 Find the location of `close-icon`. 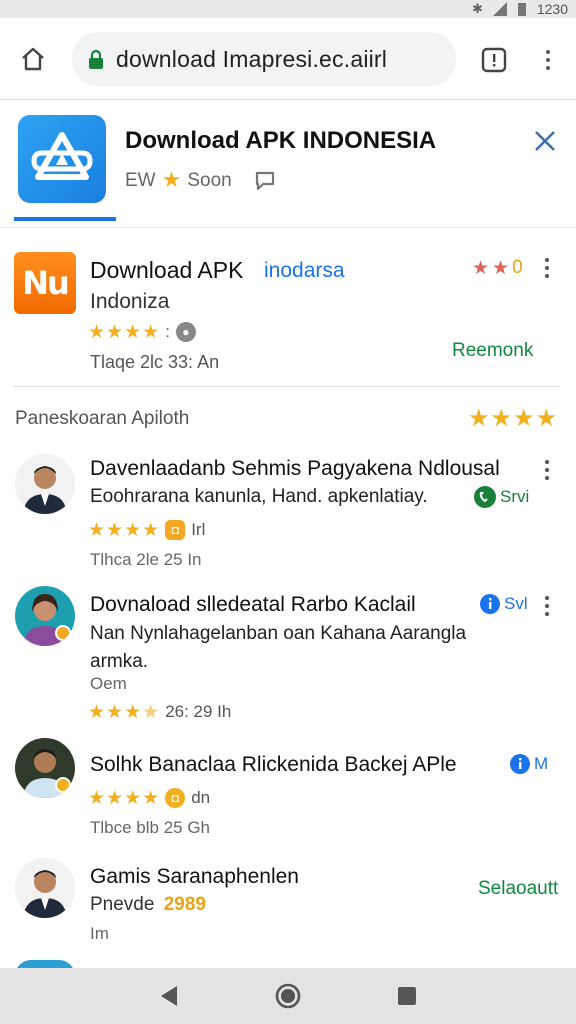

close-icon is located at coordinates (545, 141).